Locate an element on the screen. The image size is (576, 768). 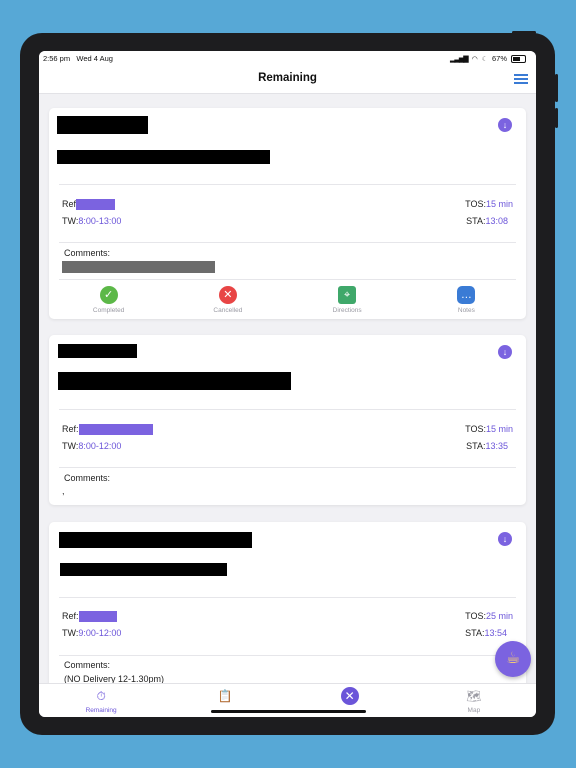
tw-row: TW:9:00-12:00 is located at coordinates (91, 633).